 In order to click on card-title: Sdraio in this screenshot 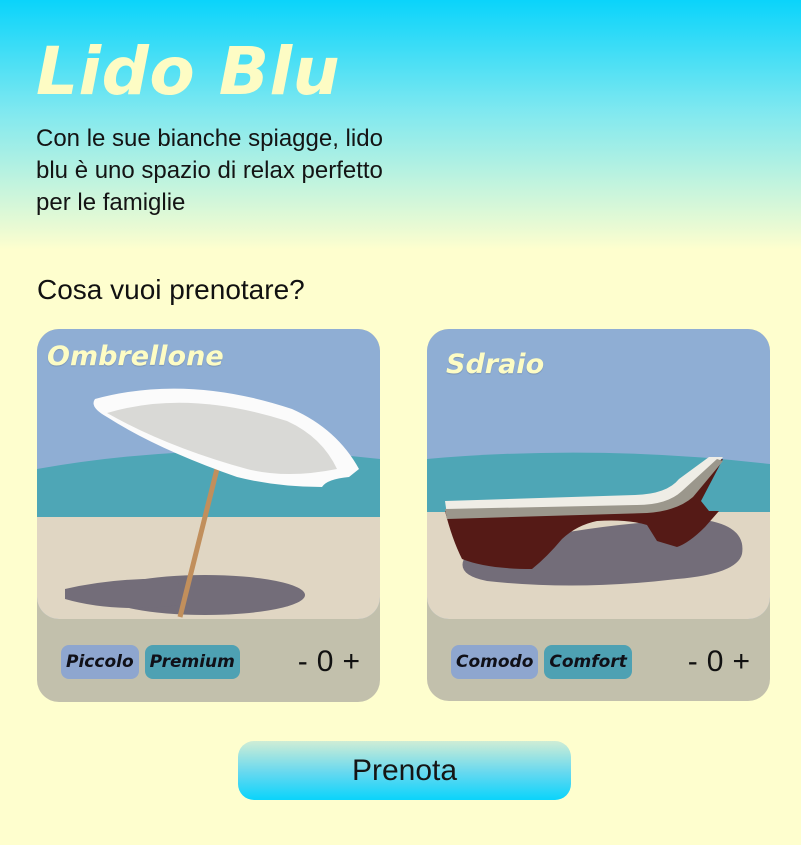, I will do `click(495, 364)`.